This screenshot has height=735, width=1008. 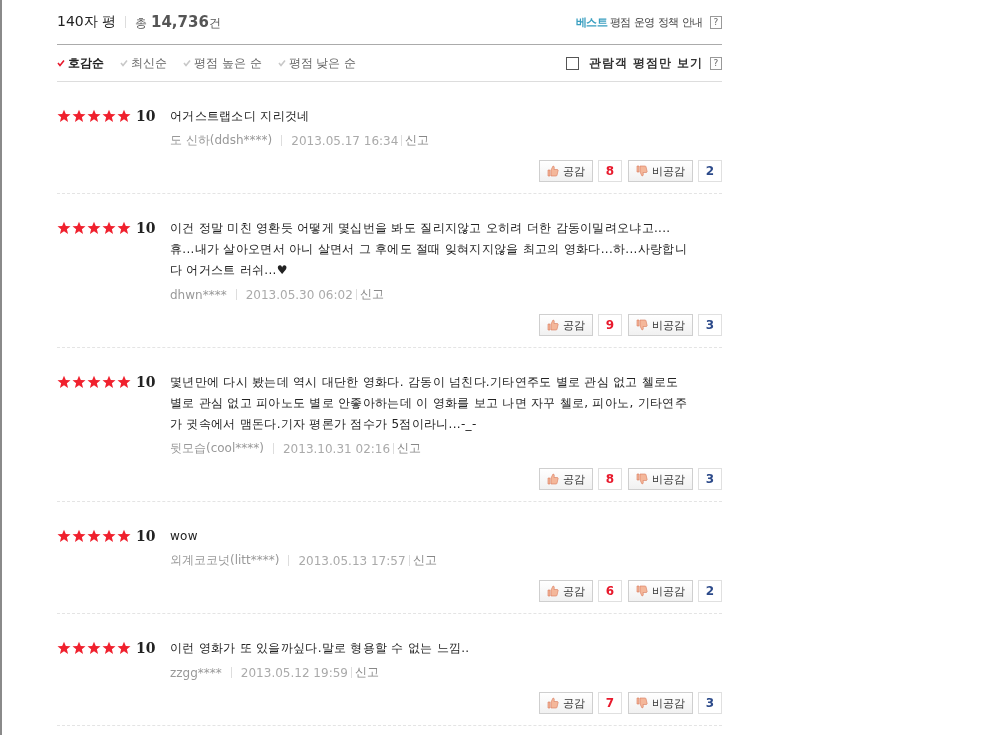 What do you see at coordinates (225, 560) in the screenshot?
I see `author-name: 외계코코넛(litt****)` at bounding box center [225, 560].